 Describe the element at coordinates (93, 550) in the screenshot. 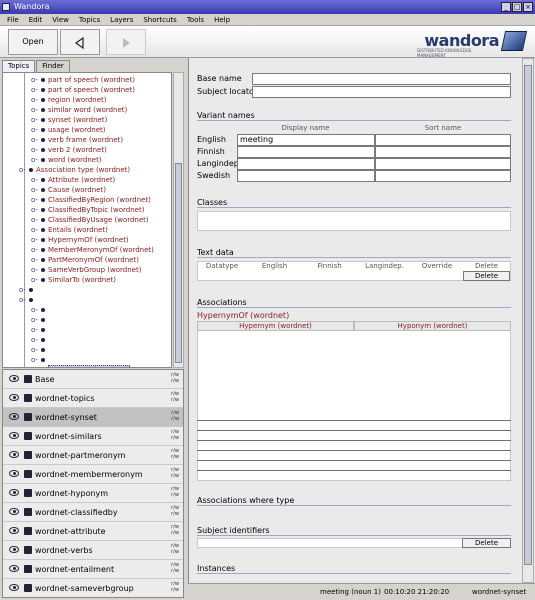

I see `layer-row: wordnet-verbs r/w r/w` at that location.